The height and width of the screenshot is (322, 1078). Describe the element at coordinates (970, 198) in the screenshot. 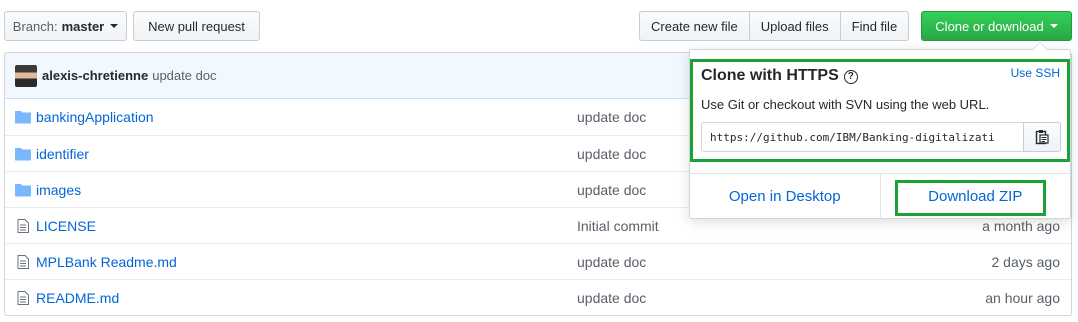

I see `download-zip-highlight-box` at that location.